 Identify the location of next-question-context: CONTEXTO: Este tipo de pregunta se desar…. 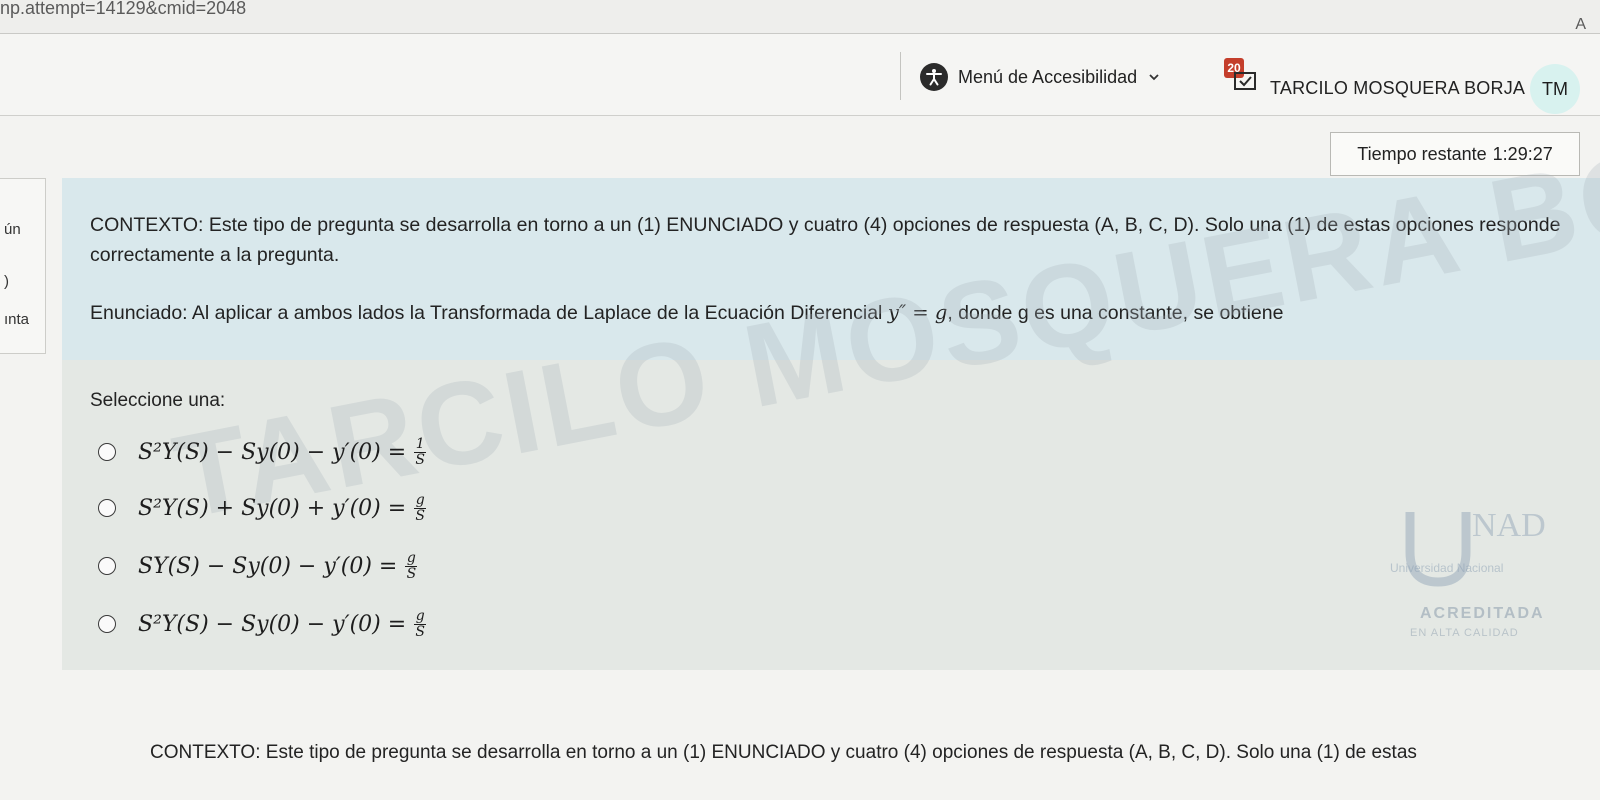
(783, 752).